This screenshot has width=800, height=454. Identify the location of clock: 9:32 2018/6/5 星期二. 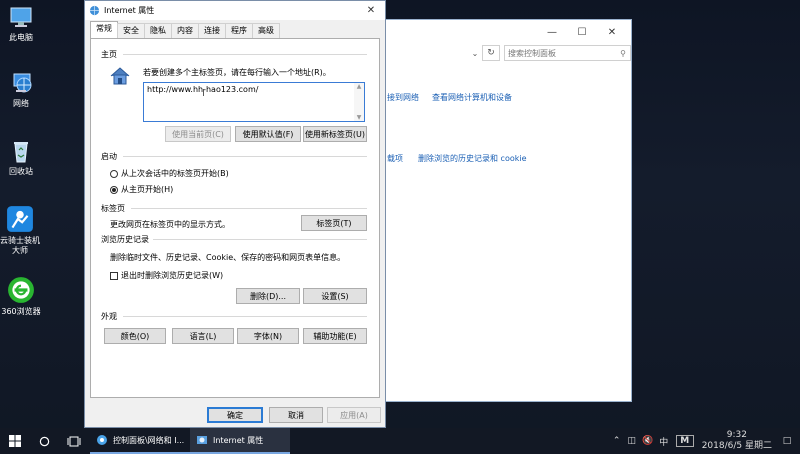
(737, 441).